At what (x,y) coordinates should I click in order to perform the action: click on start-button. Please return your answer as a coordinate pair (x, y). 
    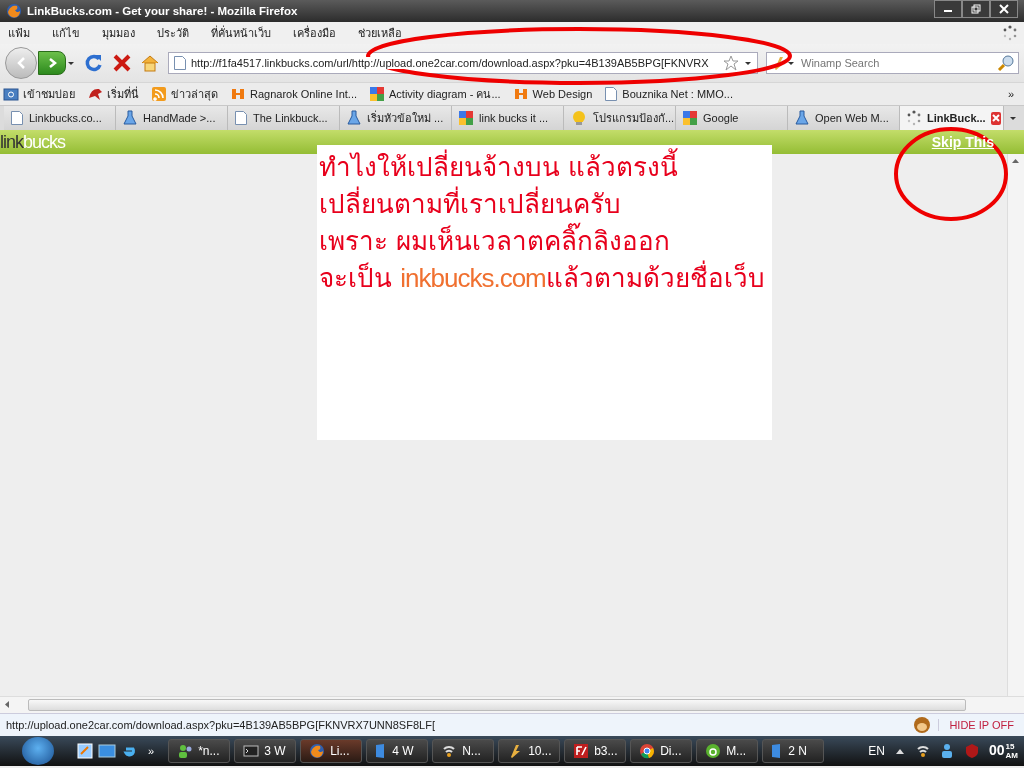
    Looking at the image, I should click on (38, 751).